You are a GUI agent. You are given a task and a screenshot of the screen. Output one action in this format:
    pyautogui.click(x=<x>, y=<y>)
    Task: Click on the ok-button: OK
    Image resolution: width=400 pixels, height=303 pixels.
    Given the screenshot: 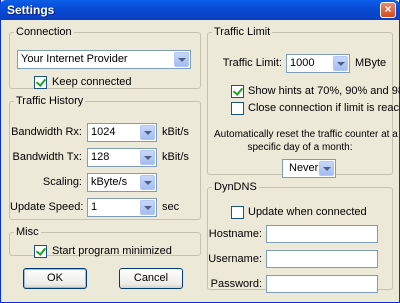 What is the action you would take?
    pyautogui.click(x=55, y=278)
    